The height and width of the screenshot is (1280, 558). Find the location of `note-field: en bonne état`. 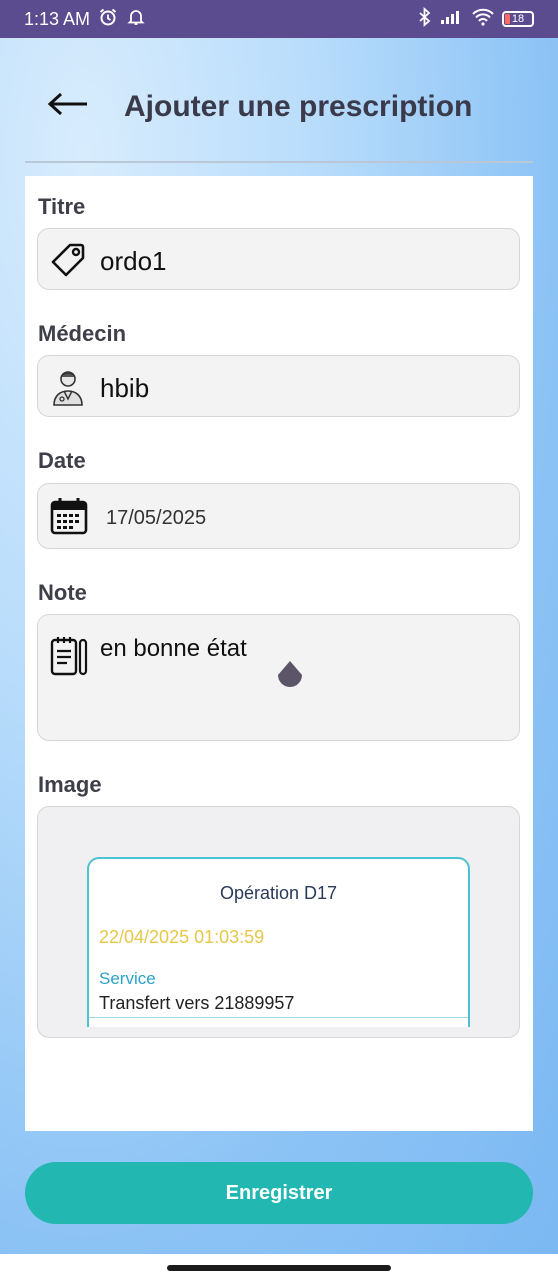

note-field: en bonne état is located at coordinates (278, 677).